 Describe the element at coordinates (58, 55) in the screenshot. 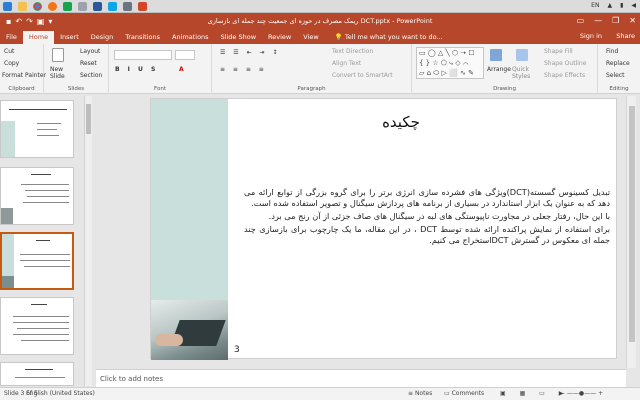

I see `new-slide-icon` at that location.